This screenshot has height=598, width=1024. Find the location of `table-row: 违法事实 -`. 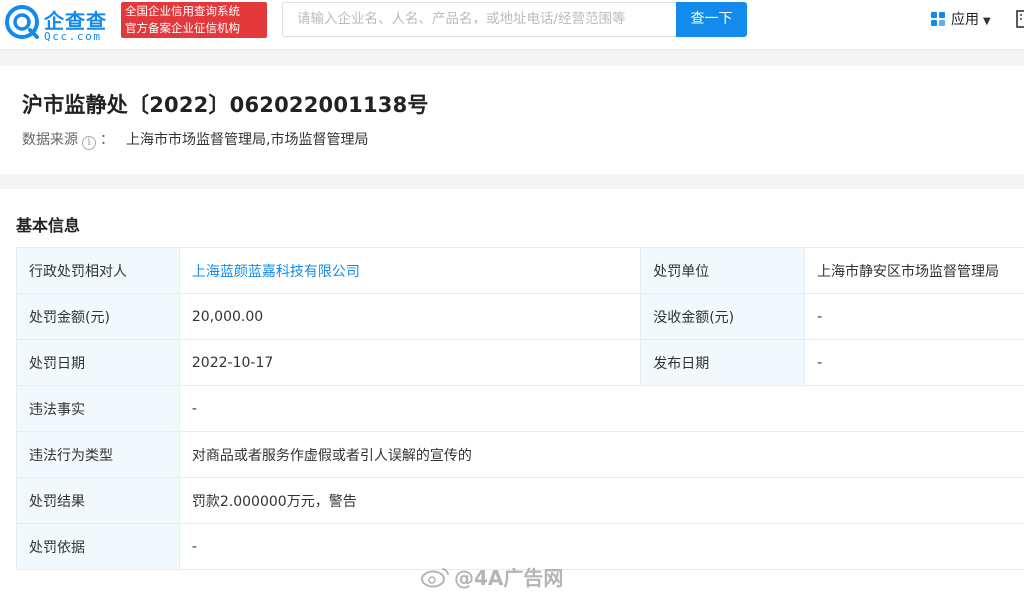

table-row: 违法事实 - is located at coordinates (520, 408).